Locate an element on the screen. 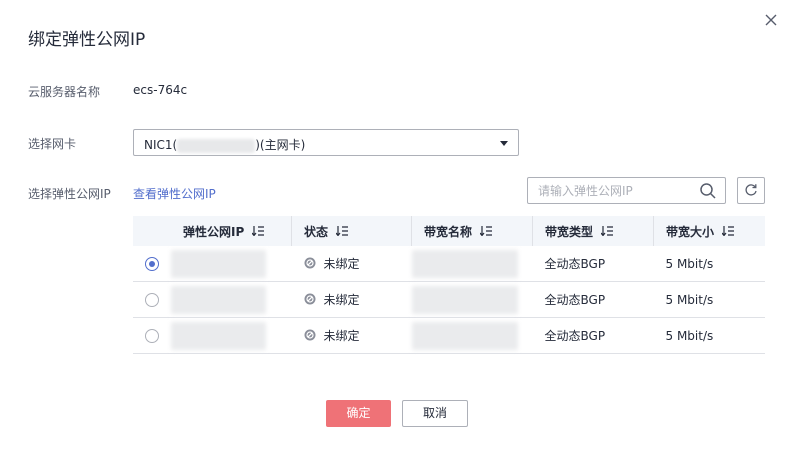  view-eip-link: 查看弹性公网IP is located at coordinates (174, 193).